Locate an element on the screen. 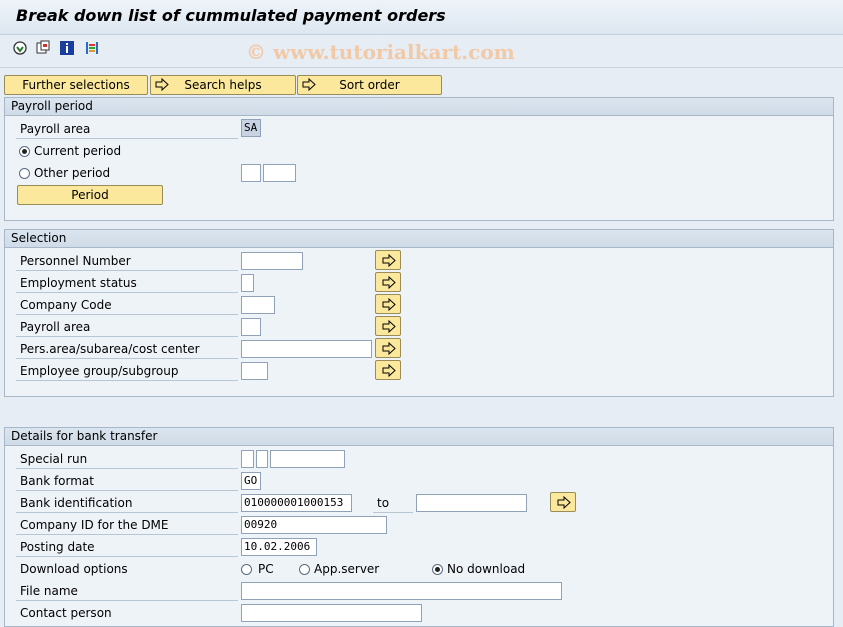  file-name-label: File name is located at coordinates (49, 591).